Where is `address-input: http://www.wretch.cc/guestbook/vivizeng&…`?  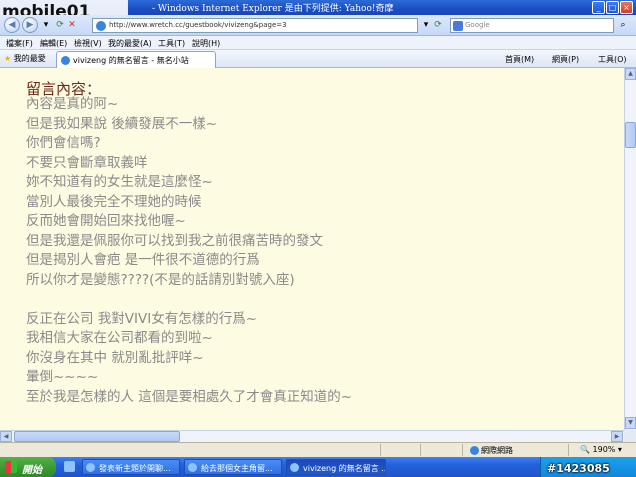
address-input: http://www.wretch.cc/guestbook/vivizeng&… is located at coordinates (255, 25).